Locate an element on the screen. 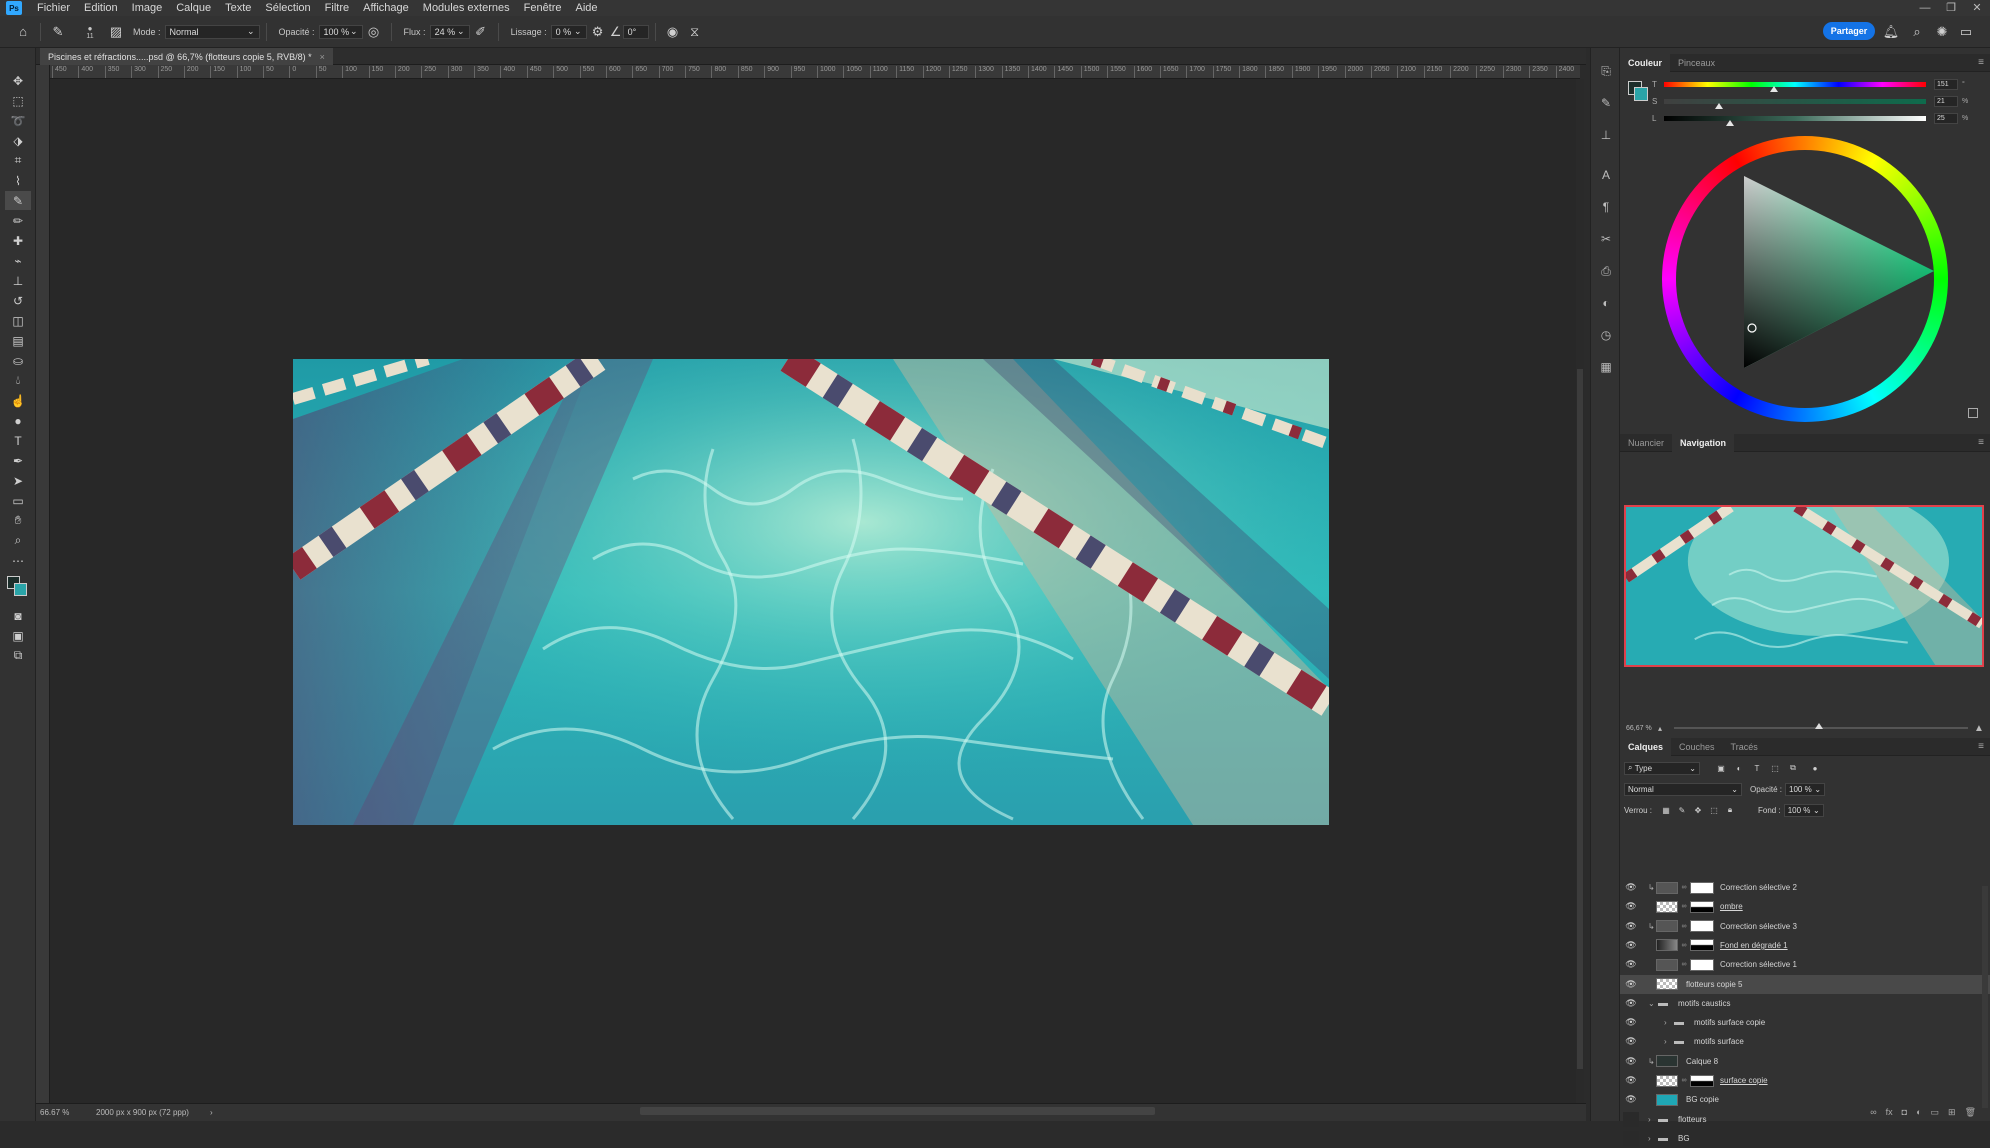  tab-calques: Calques is located at coordinates (1646, 746).